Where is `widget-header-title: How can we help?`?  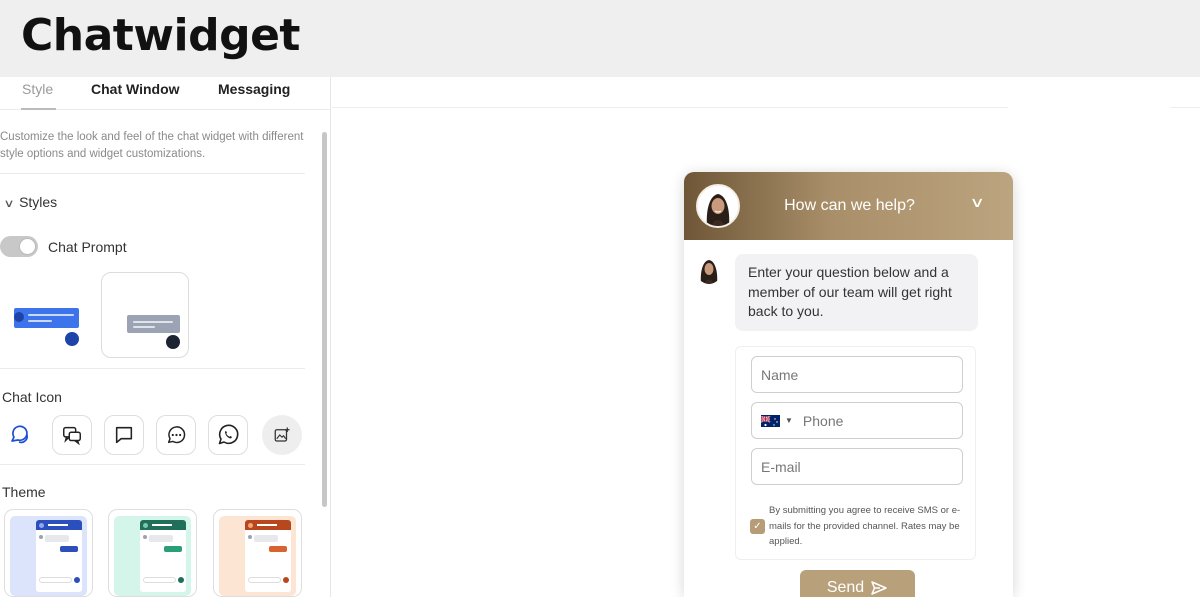 widget-header-title: How can we help? is located at coordinates (849, 205).